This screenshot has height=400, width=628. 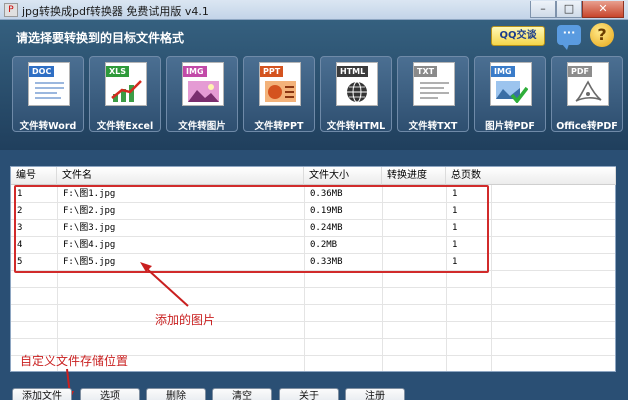 What do you see at coordinates (100, 38) in the screenshot?
I see `format-prompt: 请选择要转换到的目标文件格式` at bounding box center [100, 38].